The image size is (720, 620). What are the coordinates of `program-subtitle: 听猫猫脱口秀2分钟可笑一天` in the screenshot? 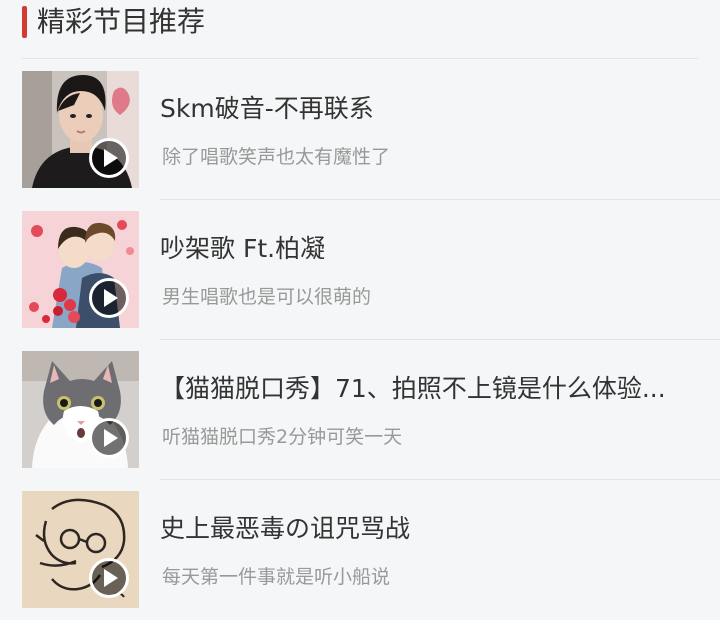 It's located at (282, 437).